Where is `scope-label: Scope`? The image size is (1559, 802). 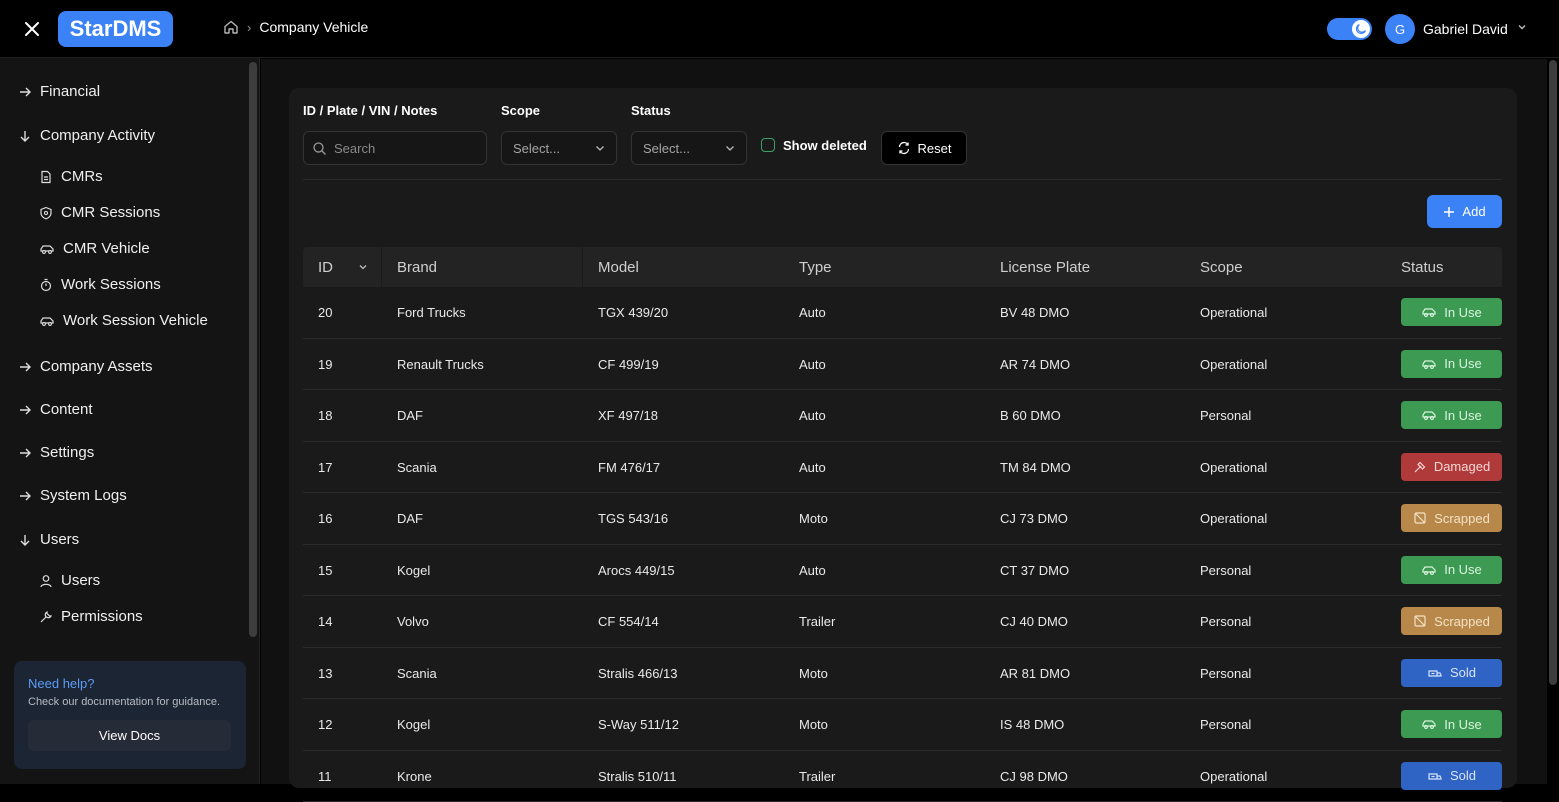 scope-label: Scope is located at coordinates (520, 110).